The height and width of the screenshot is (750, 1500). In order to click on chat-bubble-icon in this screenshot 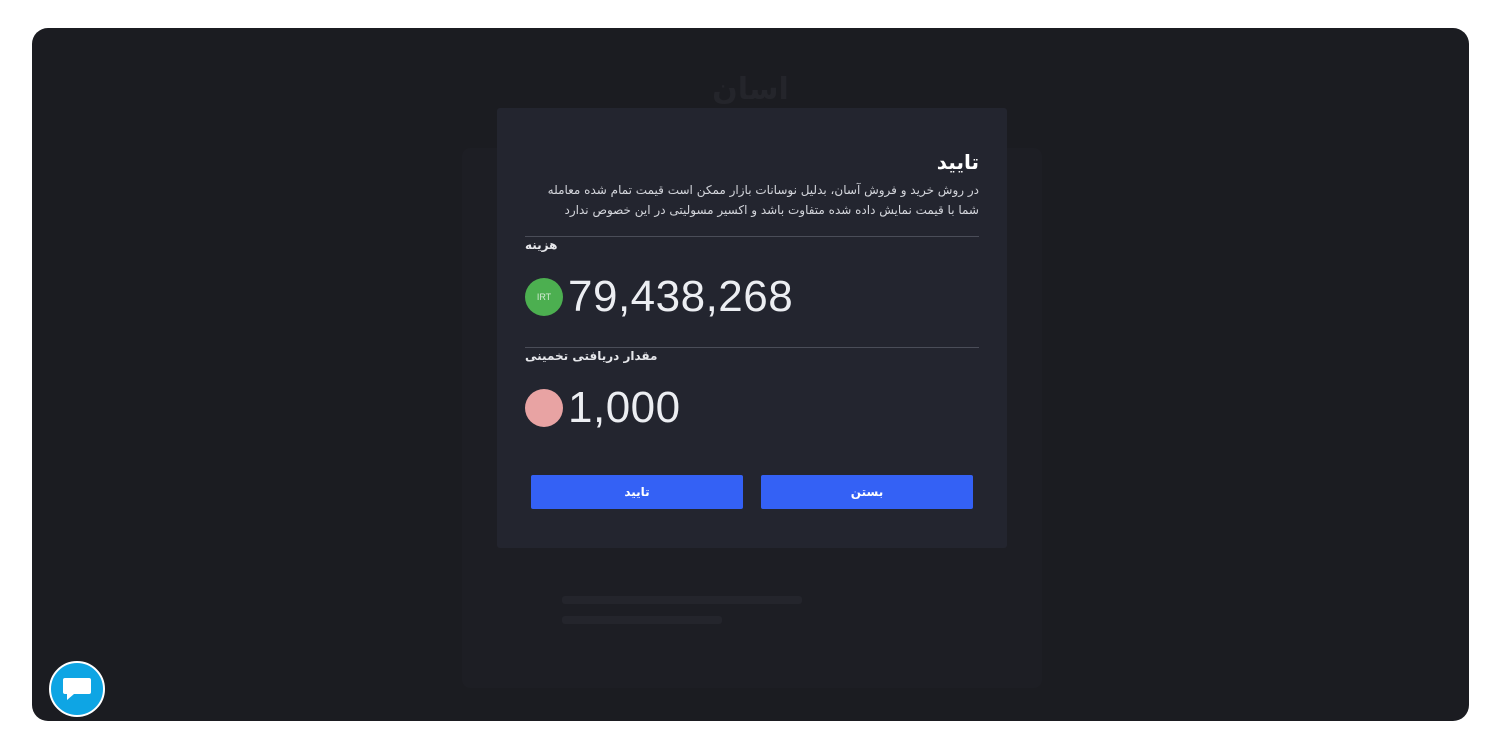, I will do `click(77, 689)`.